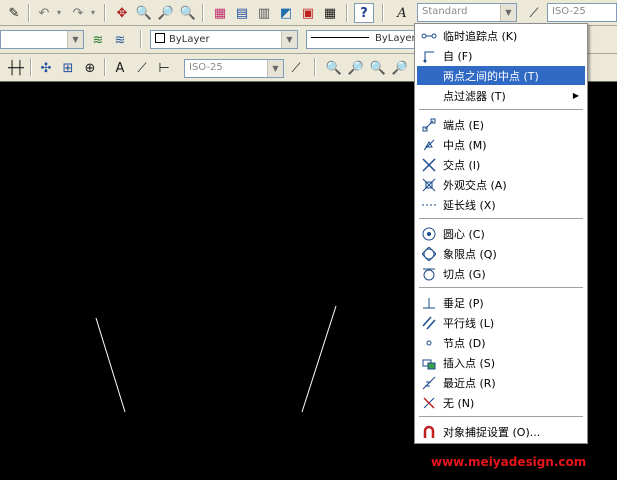  I want to click on zoom-in-icon: 🔍, so click(334, 68).